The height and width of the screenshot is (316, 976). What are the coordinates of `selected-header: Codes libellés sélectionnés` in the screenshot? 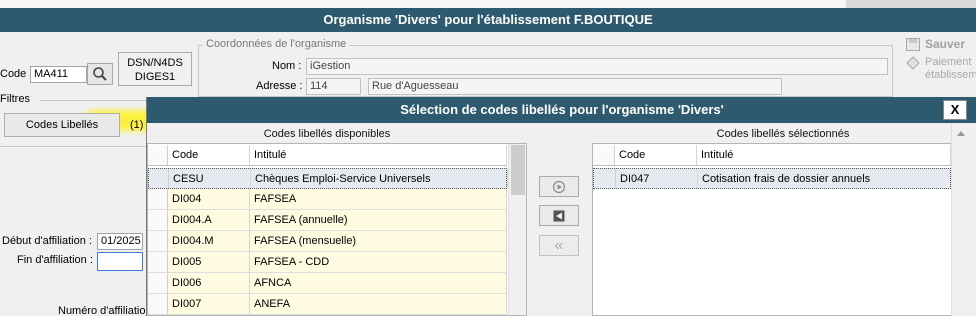 It's located at (783, 134).